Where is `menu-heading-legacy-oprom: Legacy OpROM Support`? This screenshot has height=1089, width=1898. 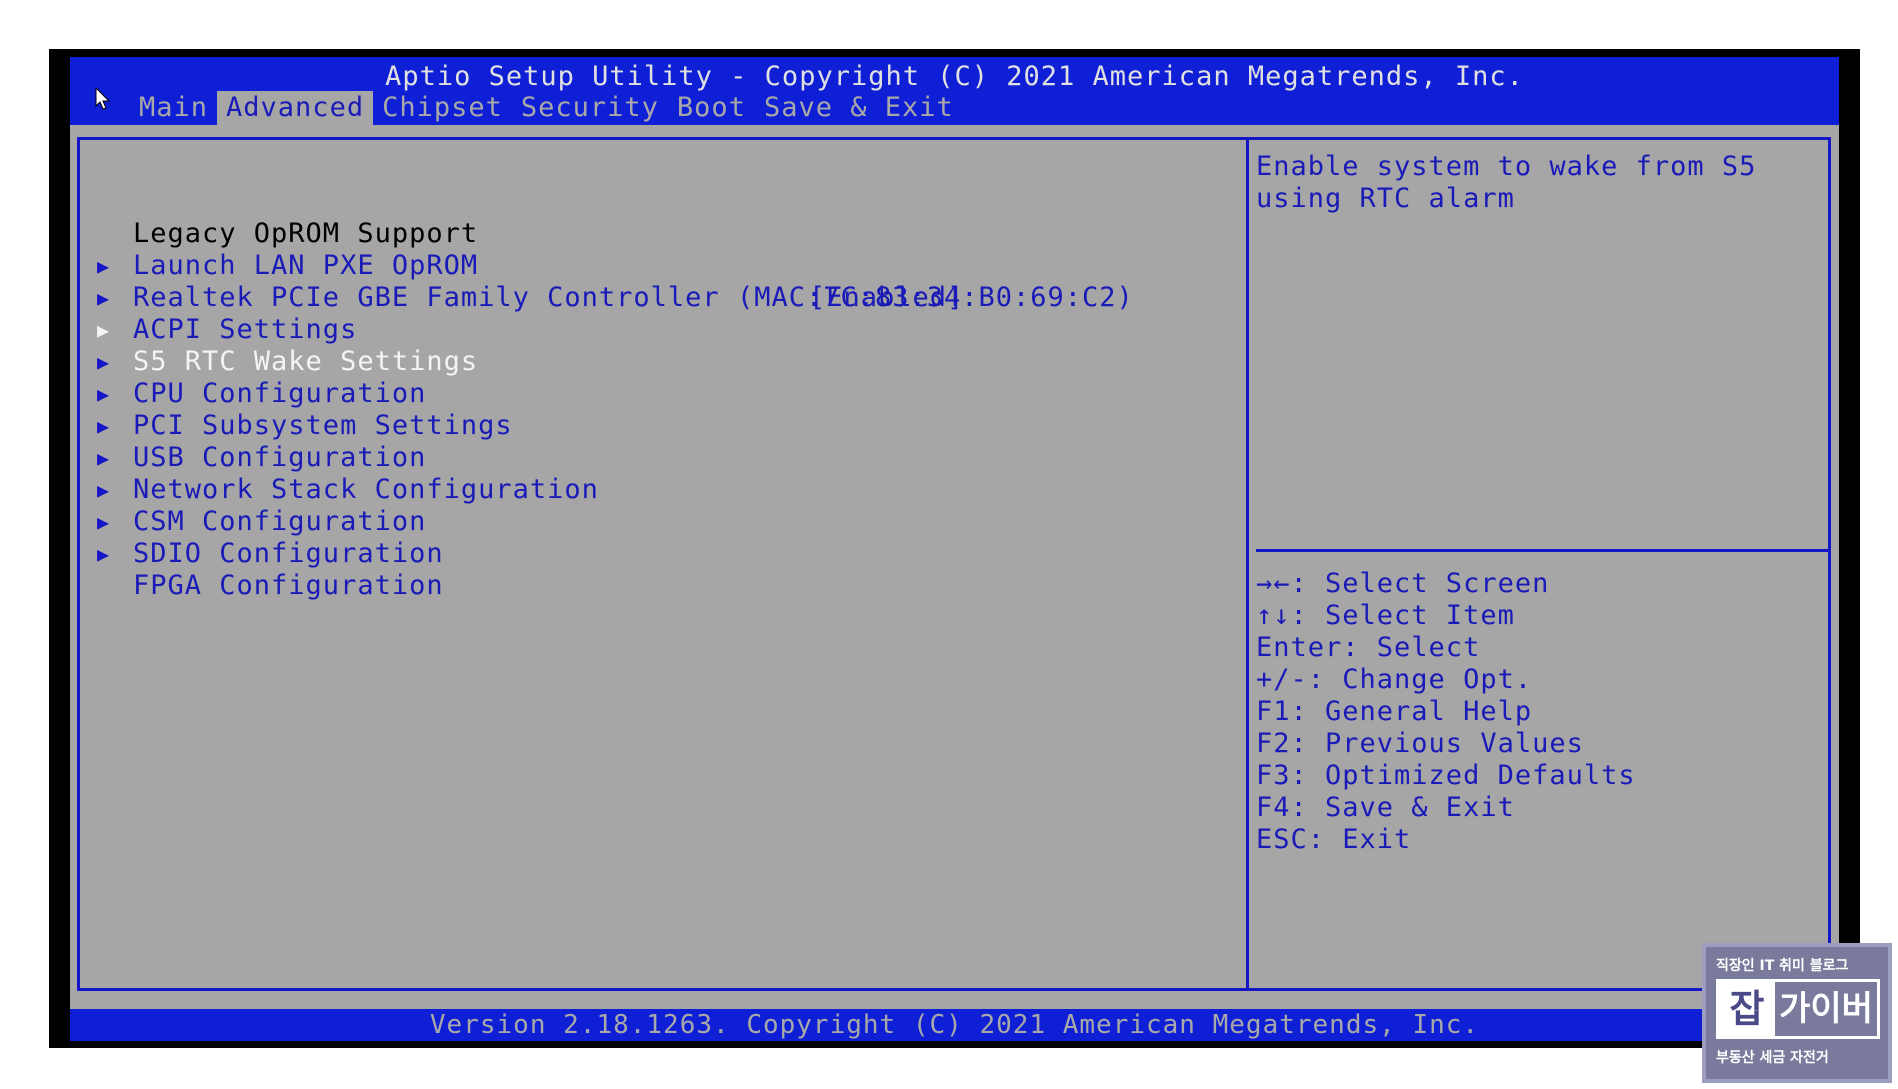
menu-heading-legacy-oprom: Legacy OpROM Support is located at coordinates (287, 201).